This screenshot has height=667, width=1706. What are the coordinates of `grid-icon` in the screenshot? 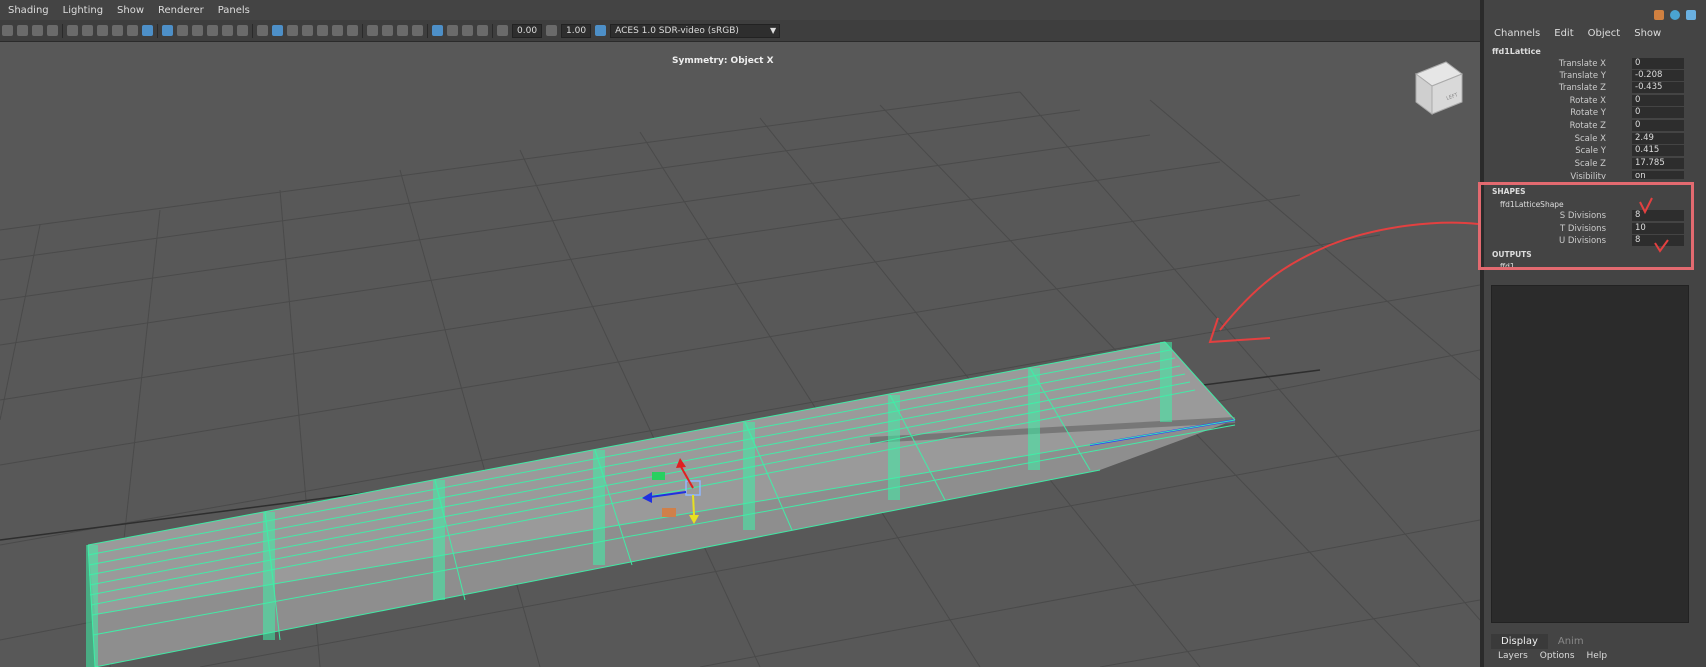 It's located at (167, 30).